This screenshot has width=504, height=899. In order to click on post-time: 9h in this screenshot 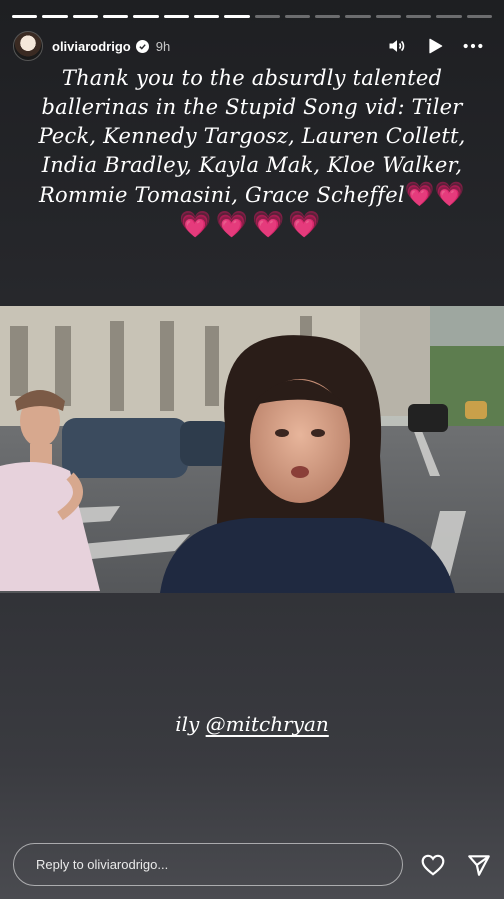, I will do `click(163, 46)`.